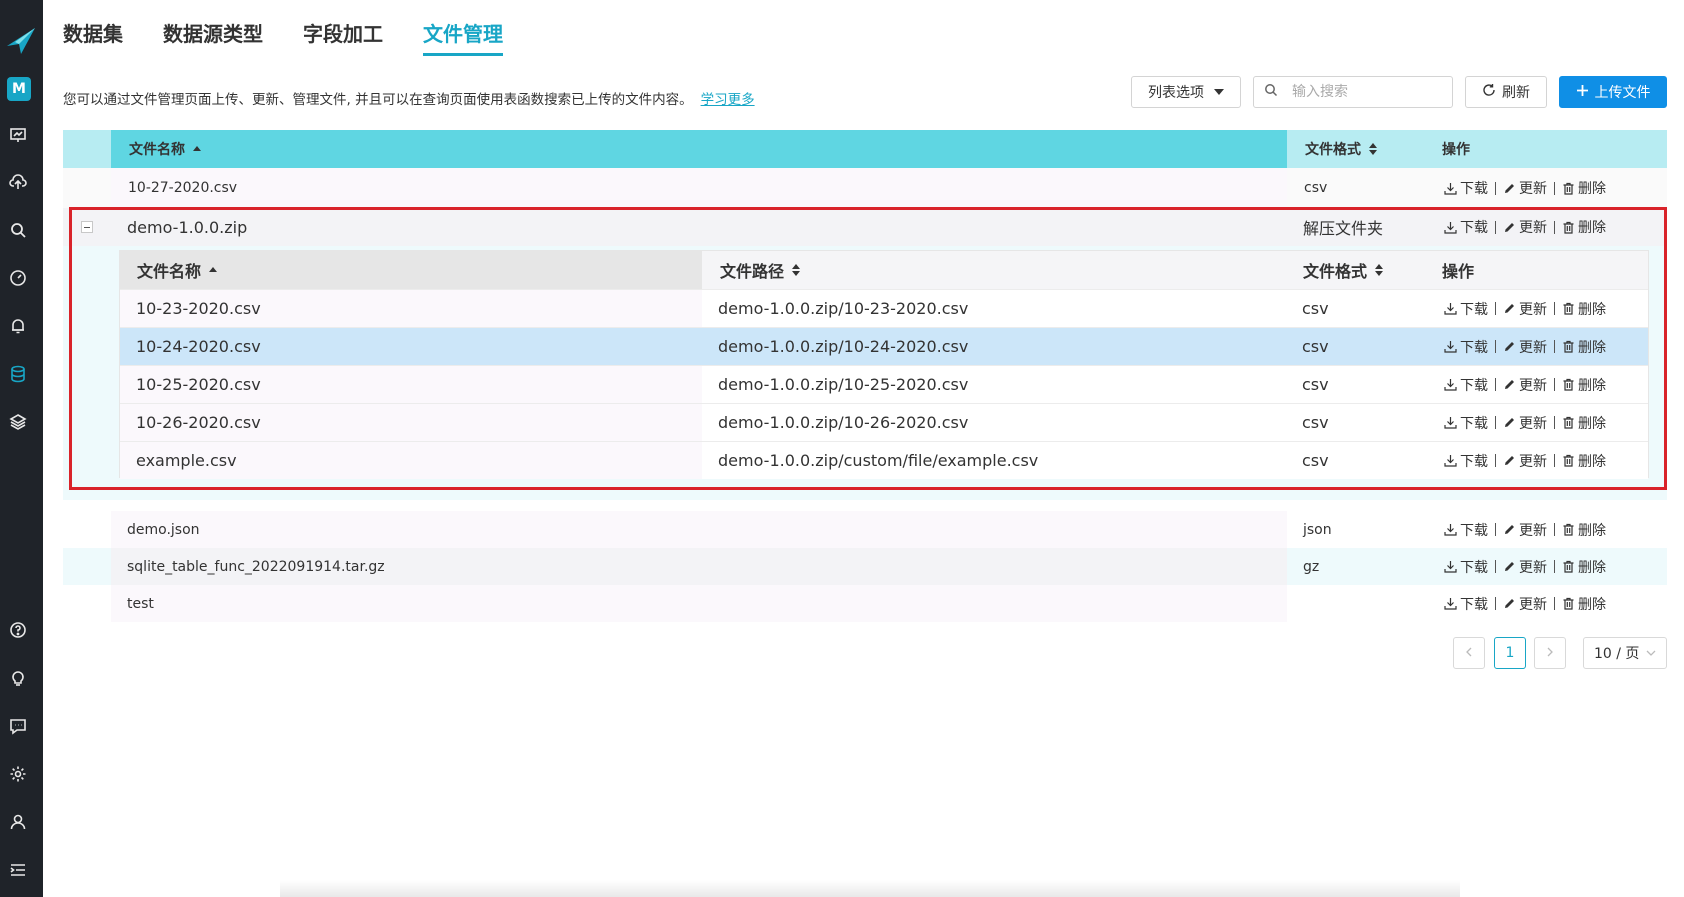 The height and width of the screenshot is (897, 1684). I want to click on tab-datasets: 数据集, so click(93, 32).